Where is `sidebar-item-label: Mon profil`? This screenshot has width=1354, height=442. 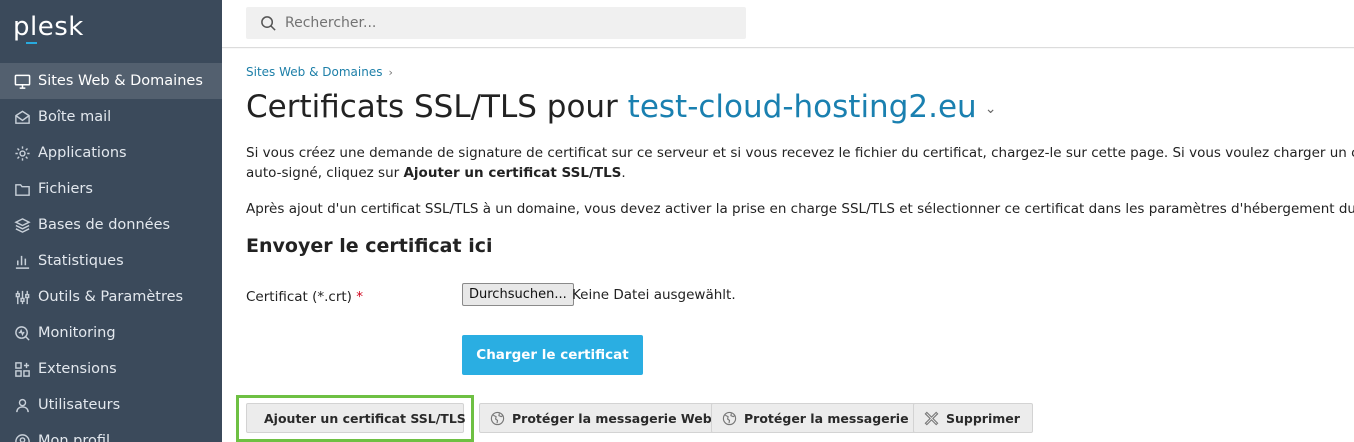
sidebar-item-label: Mon profil is located at coordinates (74, 437).